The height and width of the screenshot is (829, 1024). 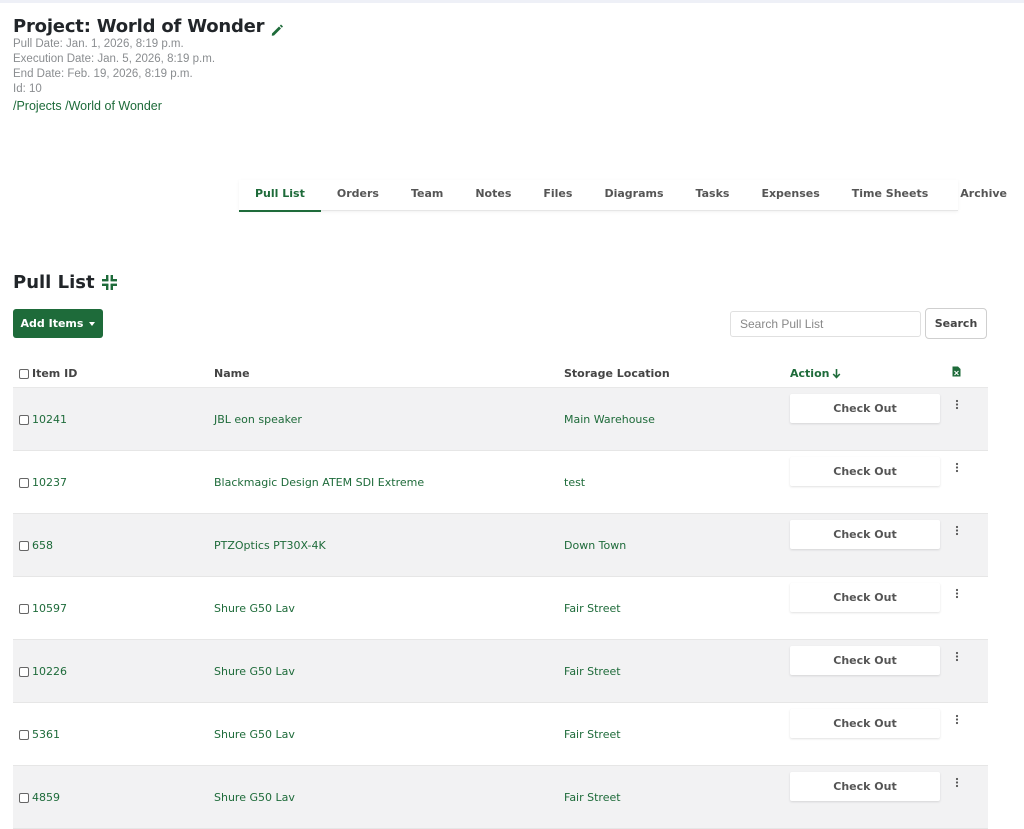 What do you see at coordinates (258, 419) in the screenshot?
I see `item-name: JBL eon speaker` at bounding box center [258, 419].